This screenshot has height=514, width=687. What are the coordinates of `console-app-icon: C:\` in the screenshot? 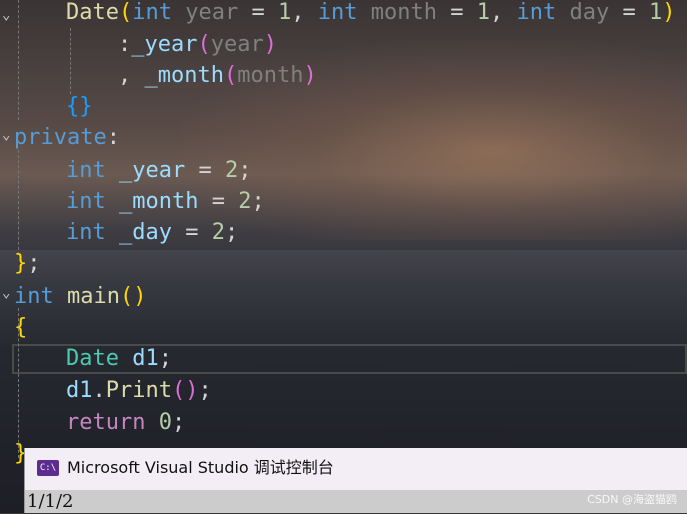 It's located at (48, 468).